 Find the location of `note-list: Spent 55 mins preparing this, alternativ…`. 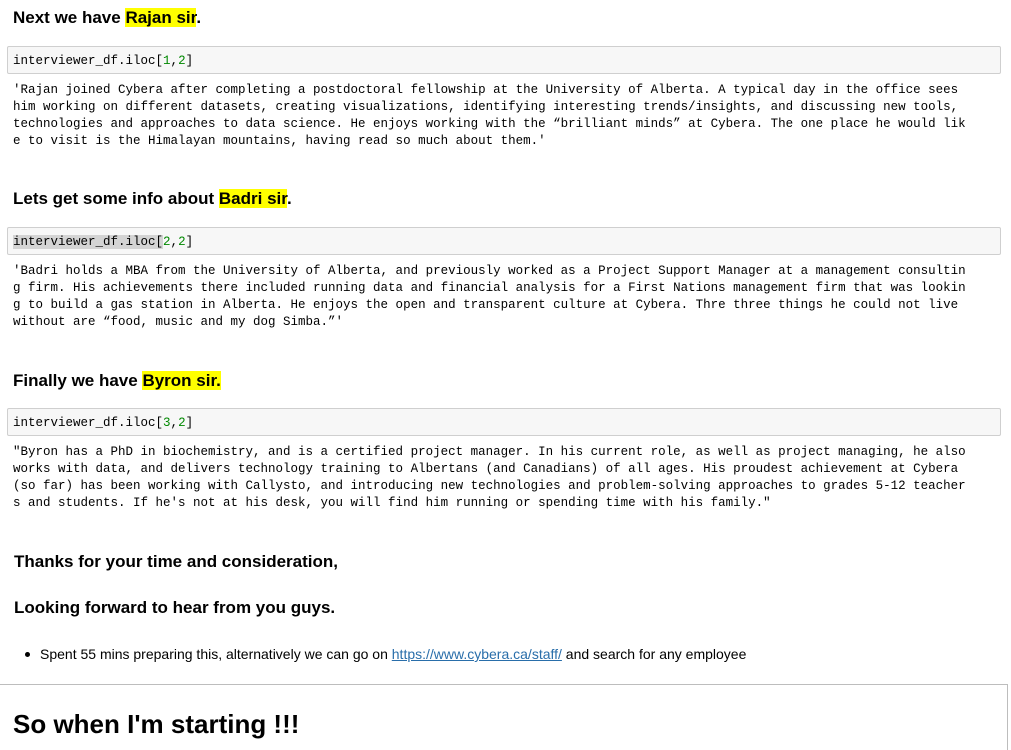

note-list: Spent 55 mins preparing this, alternativ… is located at coordinates (384, 654).